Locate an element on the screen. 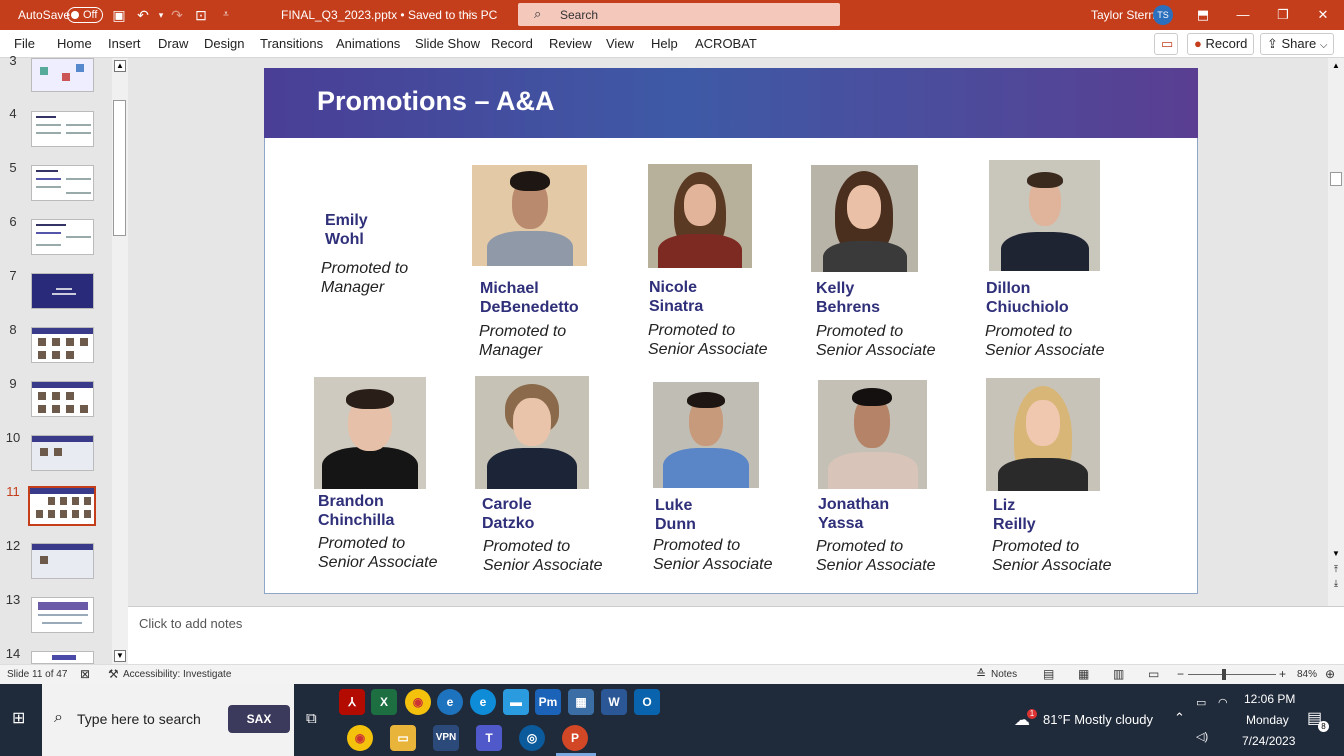 Image resolution: width=1344 pixels, height=756 pixels. photo-michael-debenedetto is located at coordinates (529, 215).